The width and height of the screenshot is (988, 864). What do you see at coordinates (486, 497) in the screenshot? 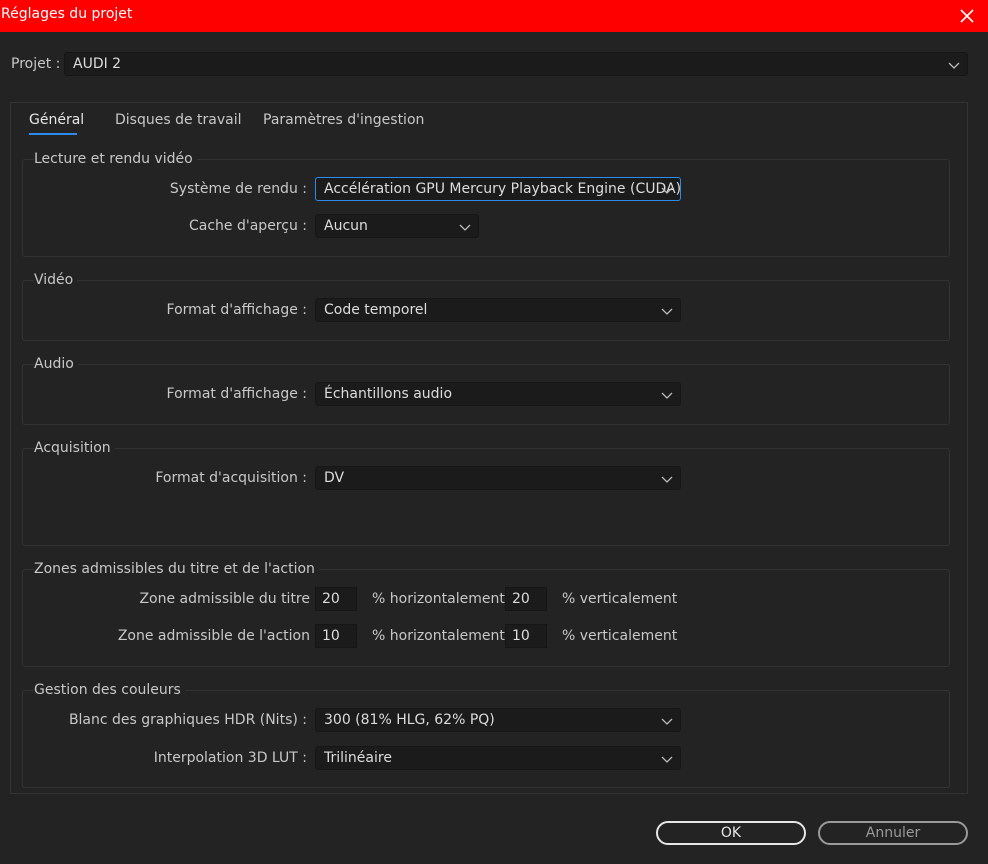
I see `capture-group` at bounding box center [486, 497].